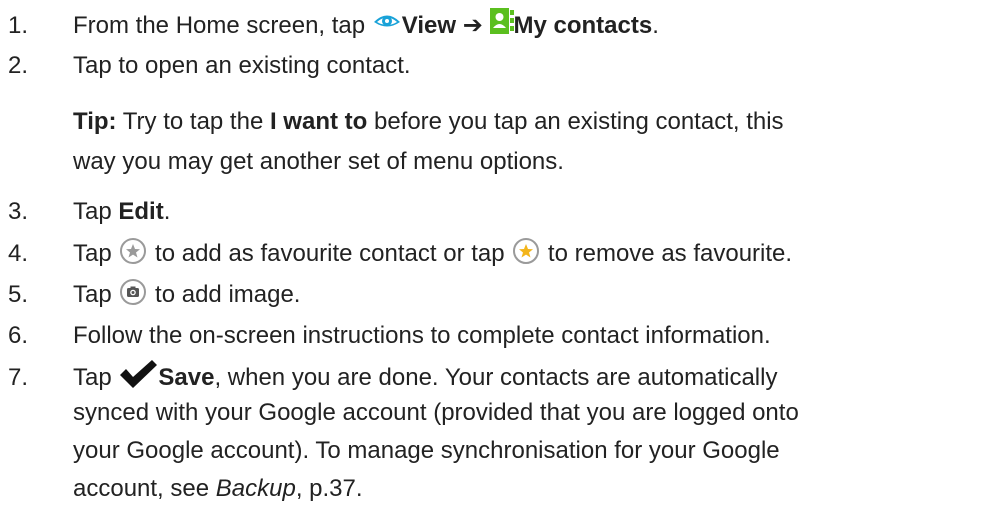 The image size is (987, 531). Describe the element at coordinates (186, 294) in the screenshot. I see `step-text: Tap to add image.` at that location.